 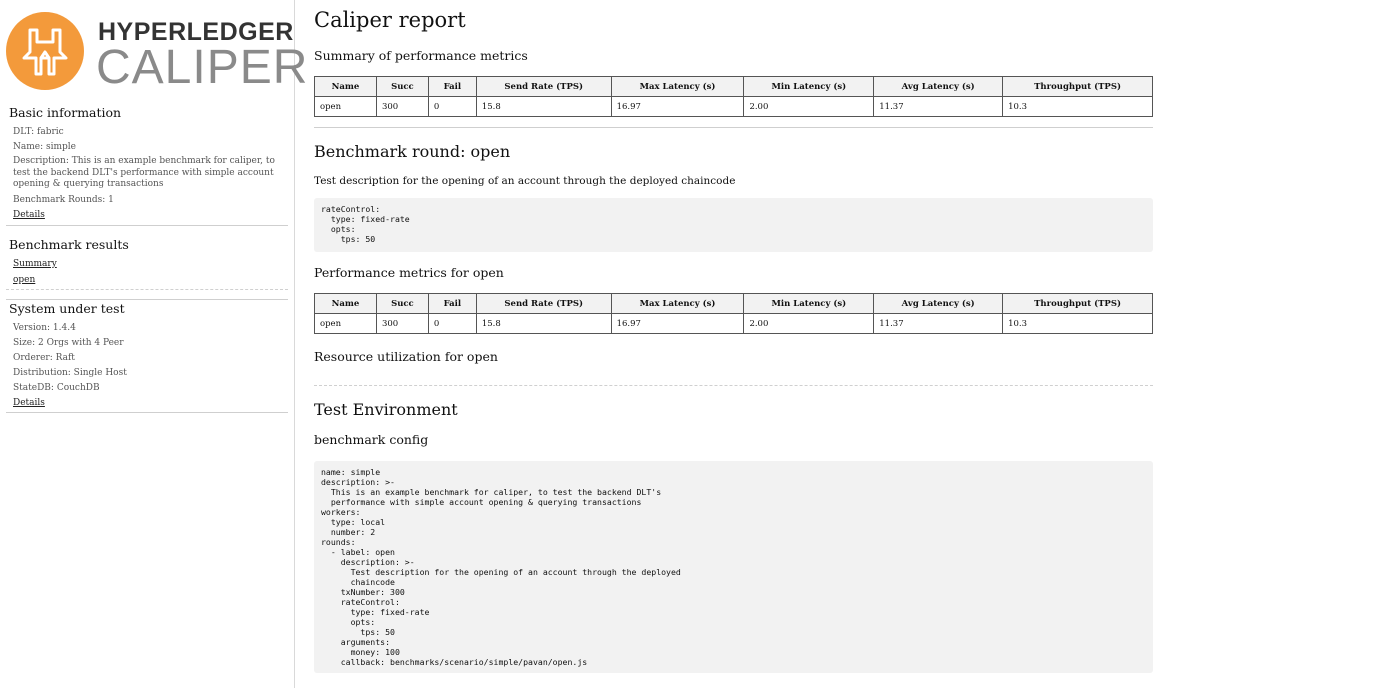 I want to click on round-links: open, so click(x=148, y=280).